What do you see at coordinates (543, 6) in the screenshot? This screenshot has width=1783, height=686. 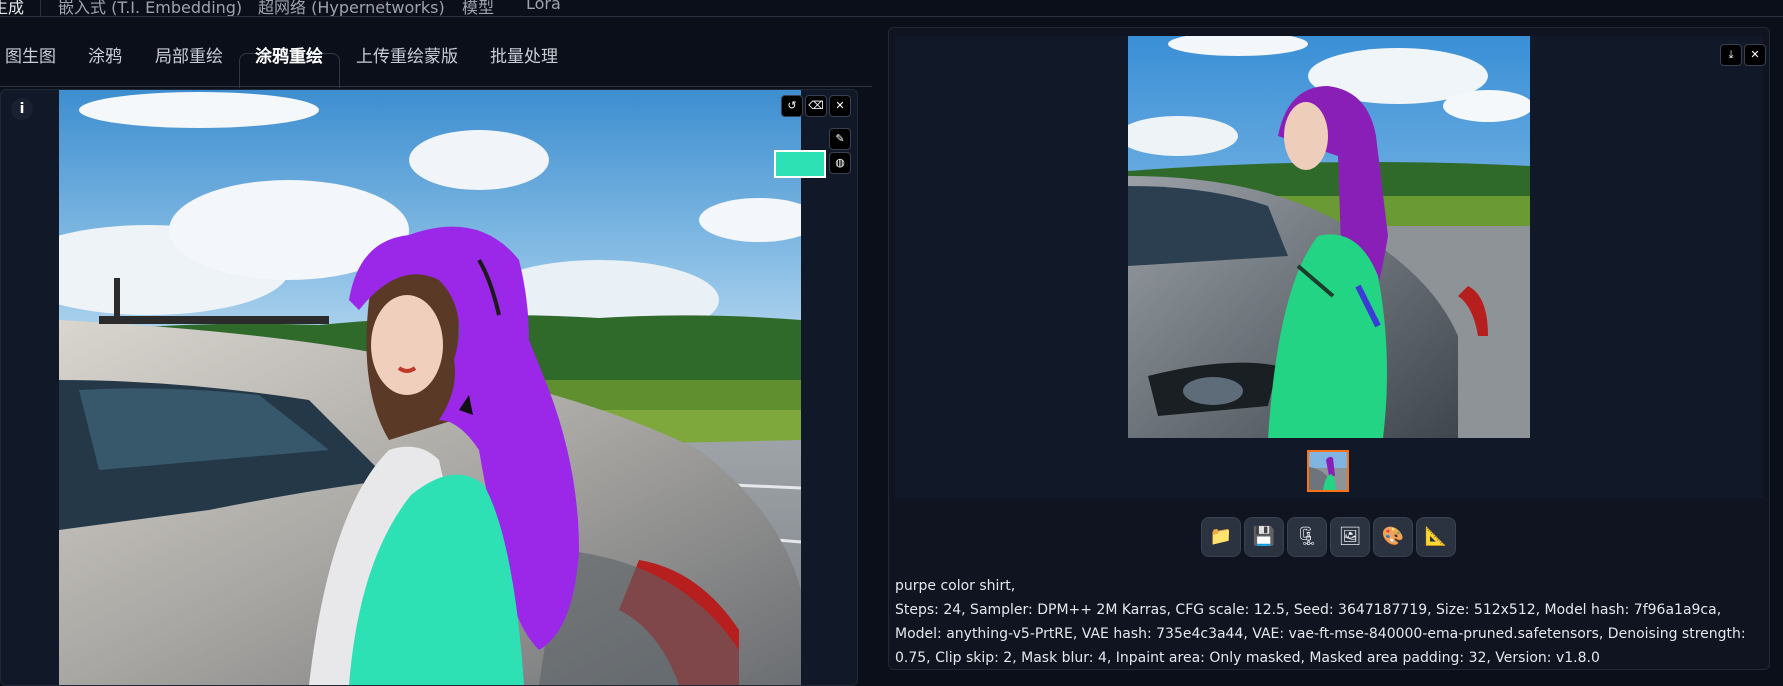 I see `nav-item-lora: Lora` at bounding box center [543, 6].